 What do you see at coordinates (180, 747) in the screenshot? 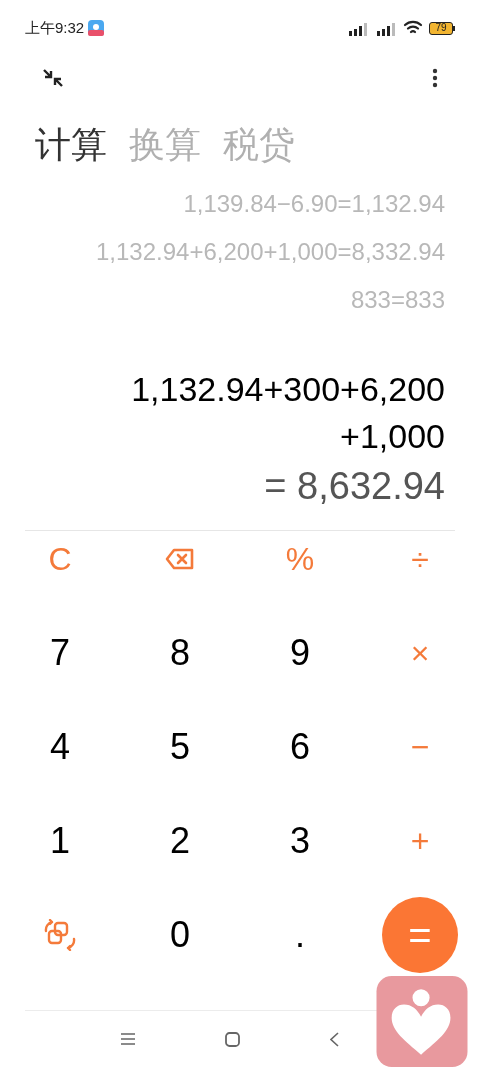
I see `digit-key: 5` at bounding box center [180, 747].